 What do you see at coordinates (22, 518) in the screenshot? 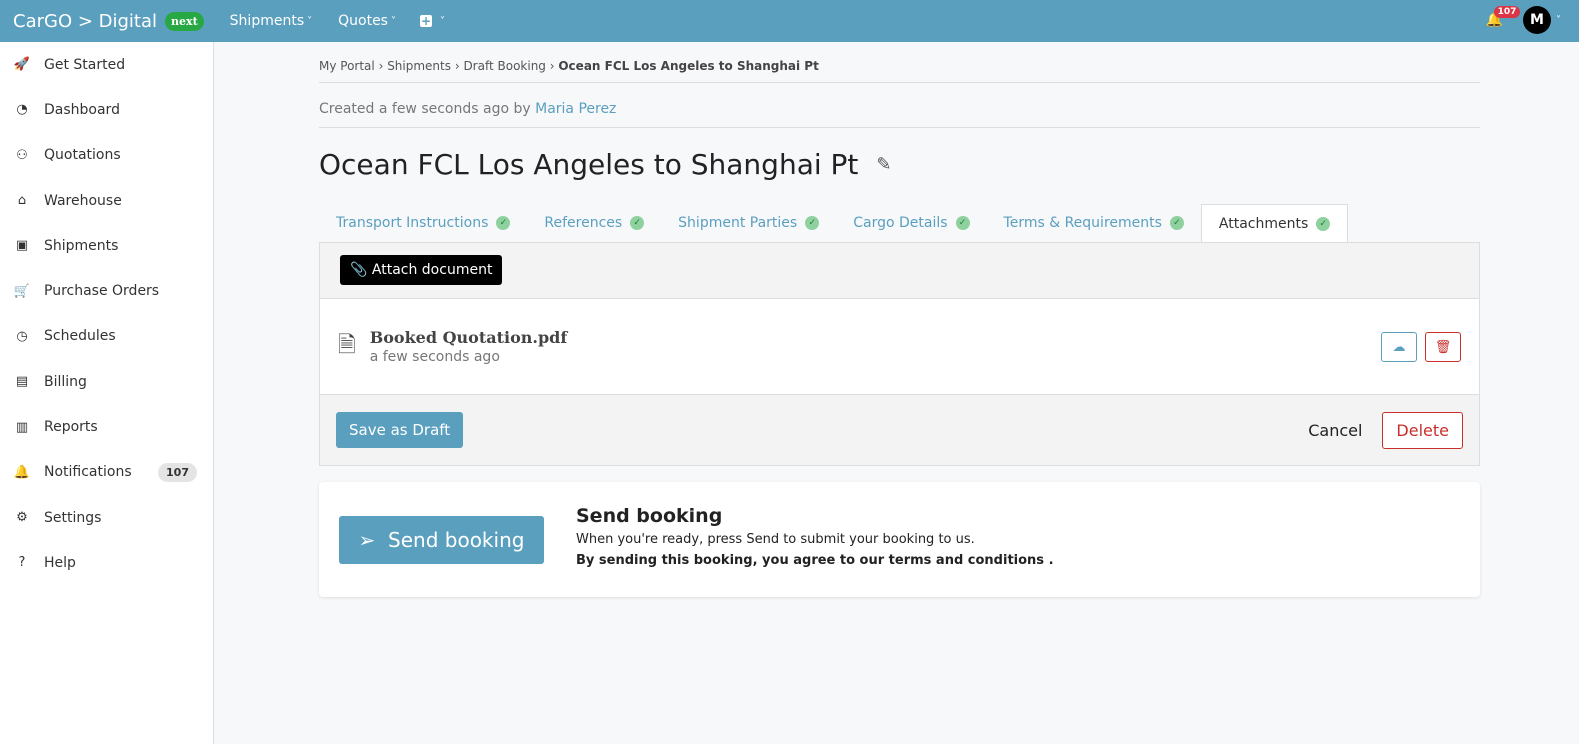
I see `gear-icon: ⚙` at bounding box center [22, 518].